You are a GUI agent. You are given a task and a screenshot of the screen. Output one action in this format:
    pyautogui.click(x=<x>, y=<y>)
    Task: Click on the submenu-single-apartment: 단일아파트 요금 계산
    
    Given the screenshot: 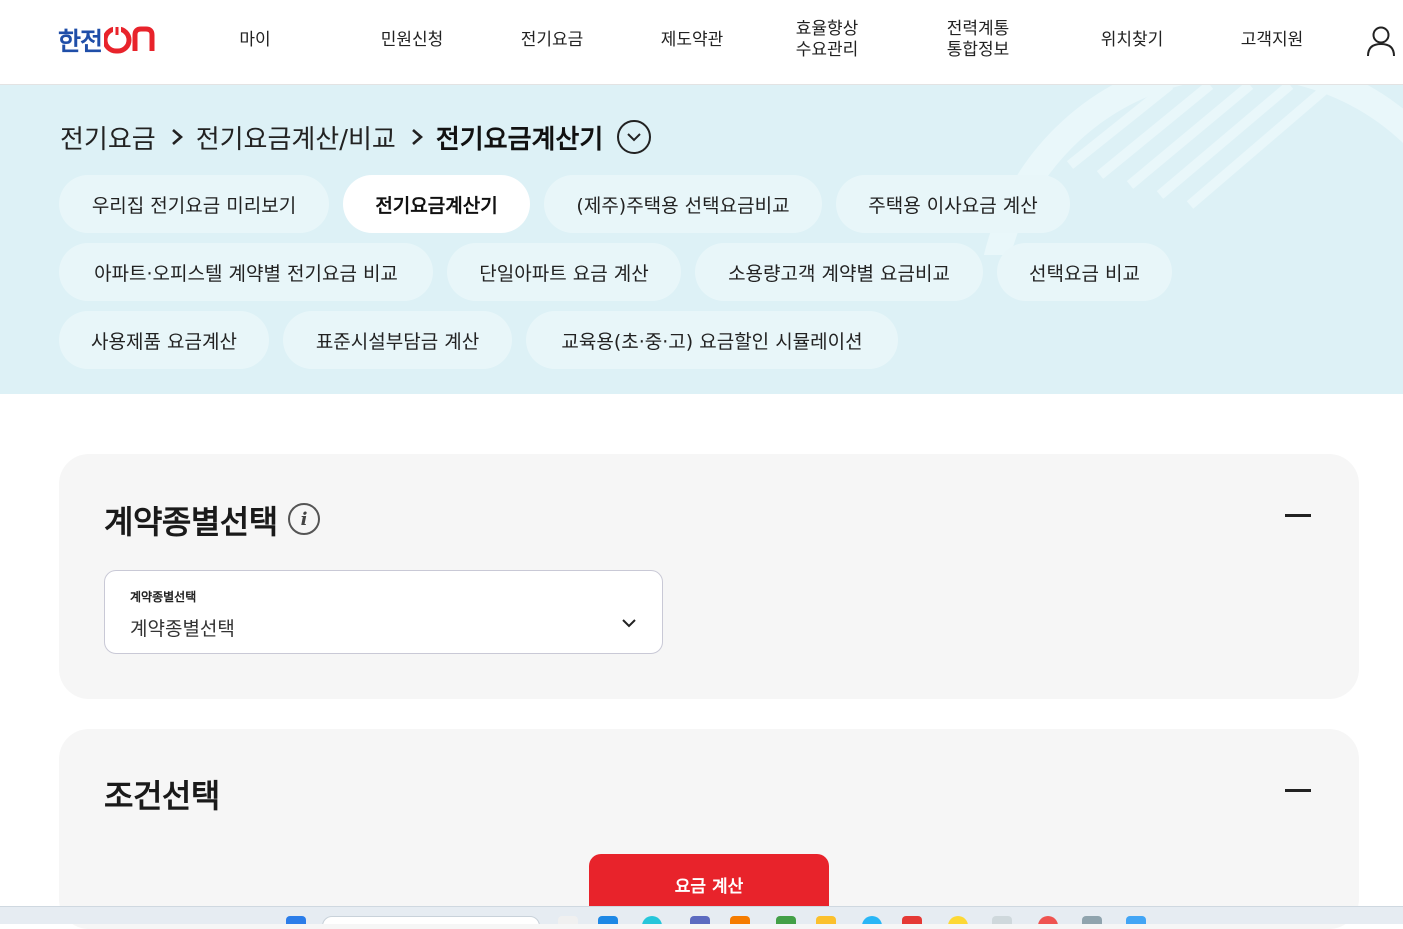 What is the action you would take?
    pyautogui.click(x=564, y=272)
    